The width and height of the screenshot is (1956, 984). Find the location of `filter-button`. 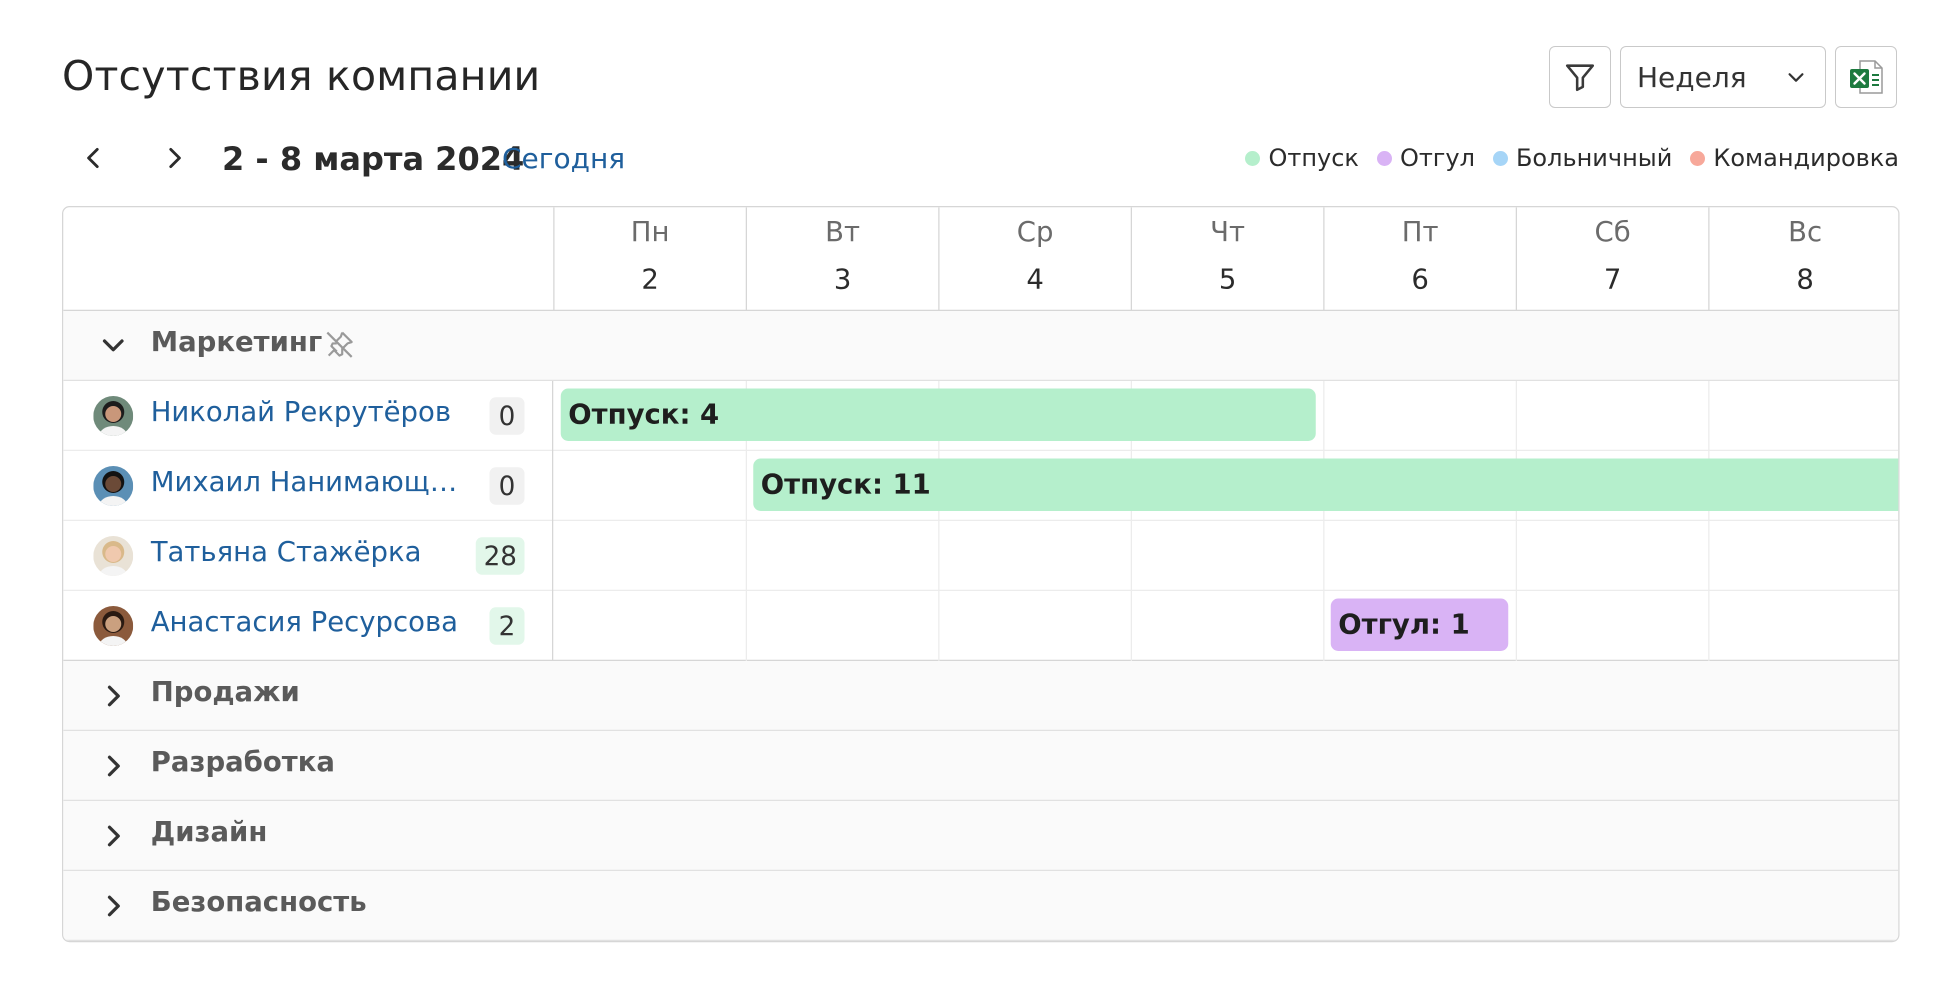

filter-button is located at coordinates (1580, 77).